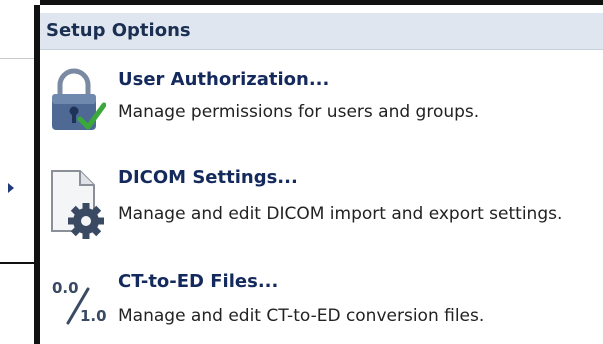  I want to click on ratio-icon-bottom-value: 1.0, so click(93, 316).